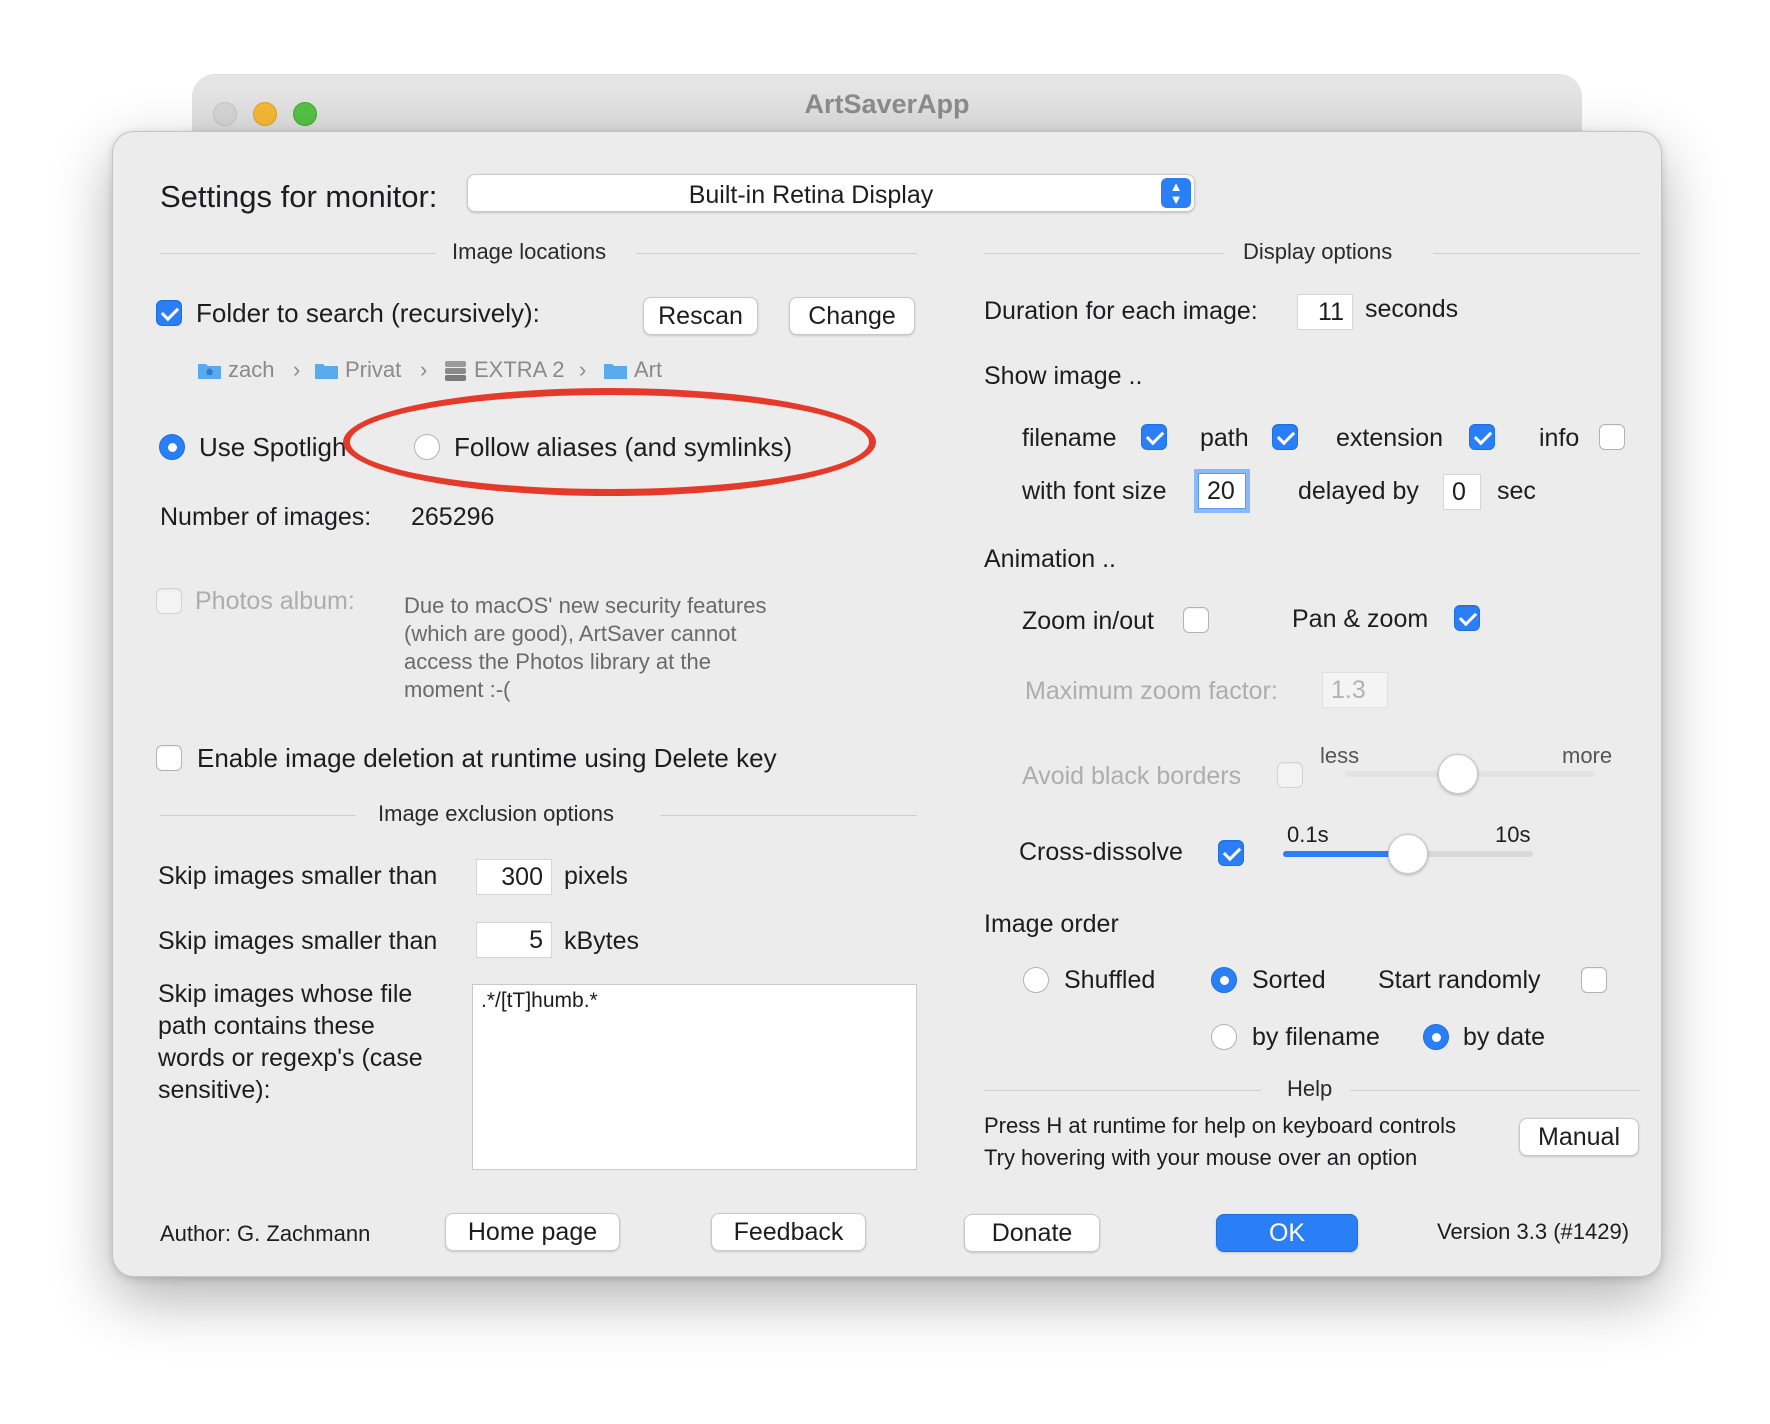 The width and height of the screenshot is (1770, 1424). Describe the element at coordinates (788, 1232) in the screenshot. I see `feedback-button: Feedback` at that location.